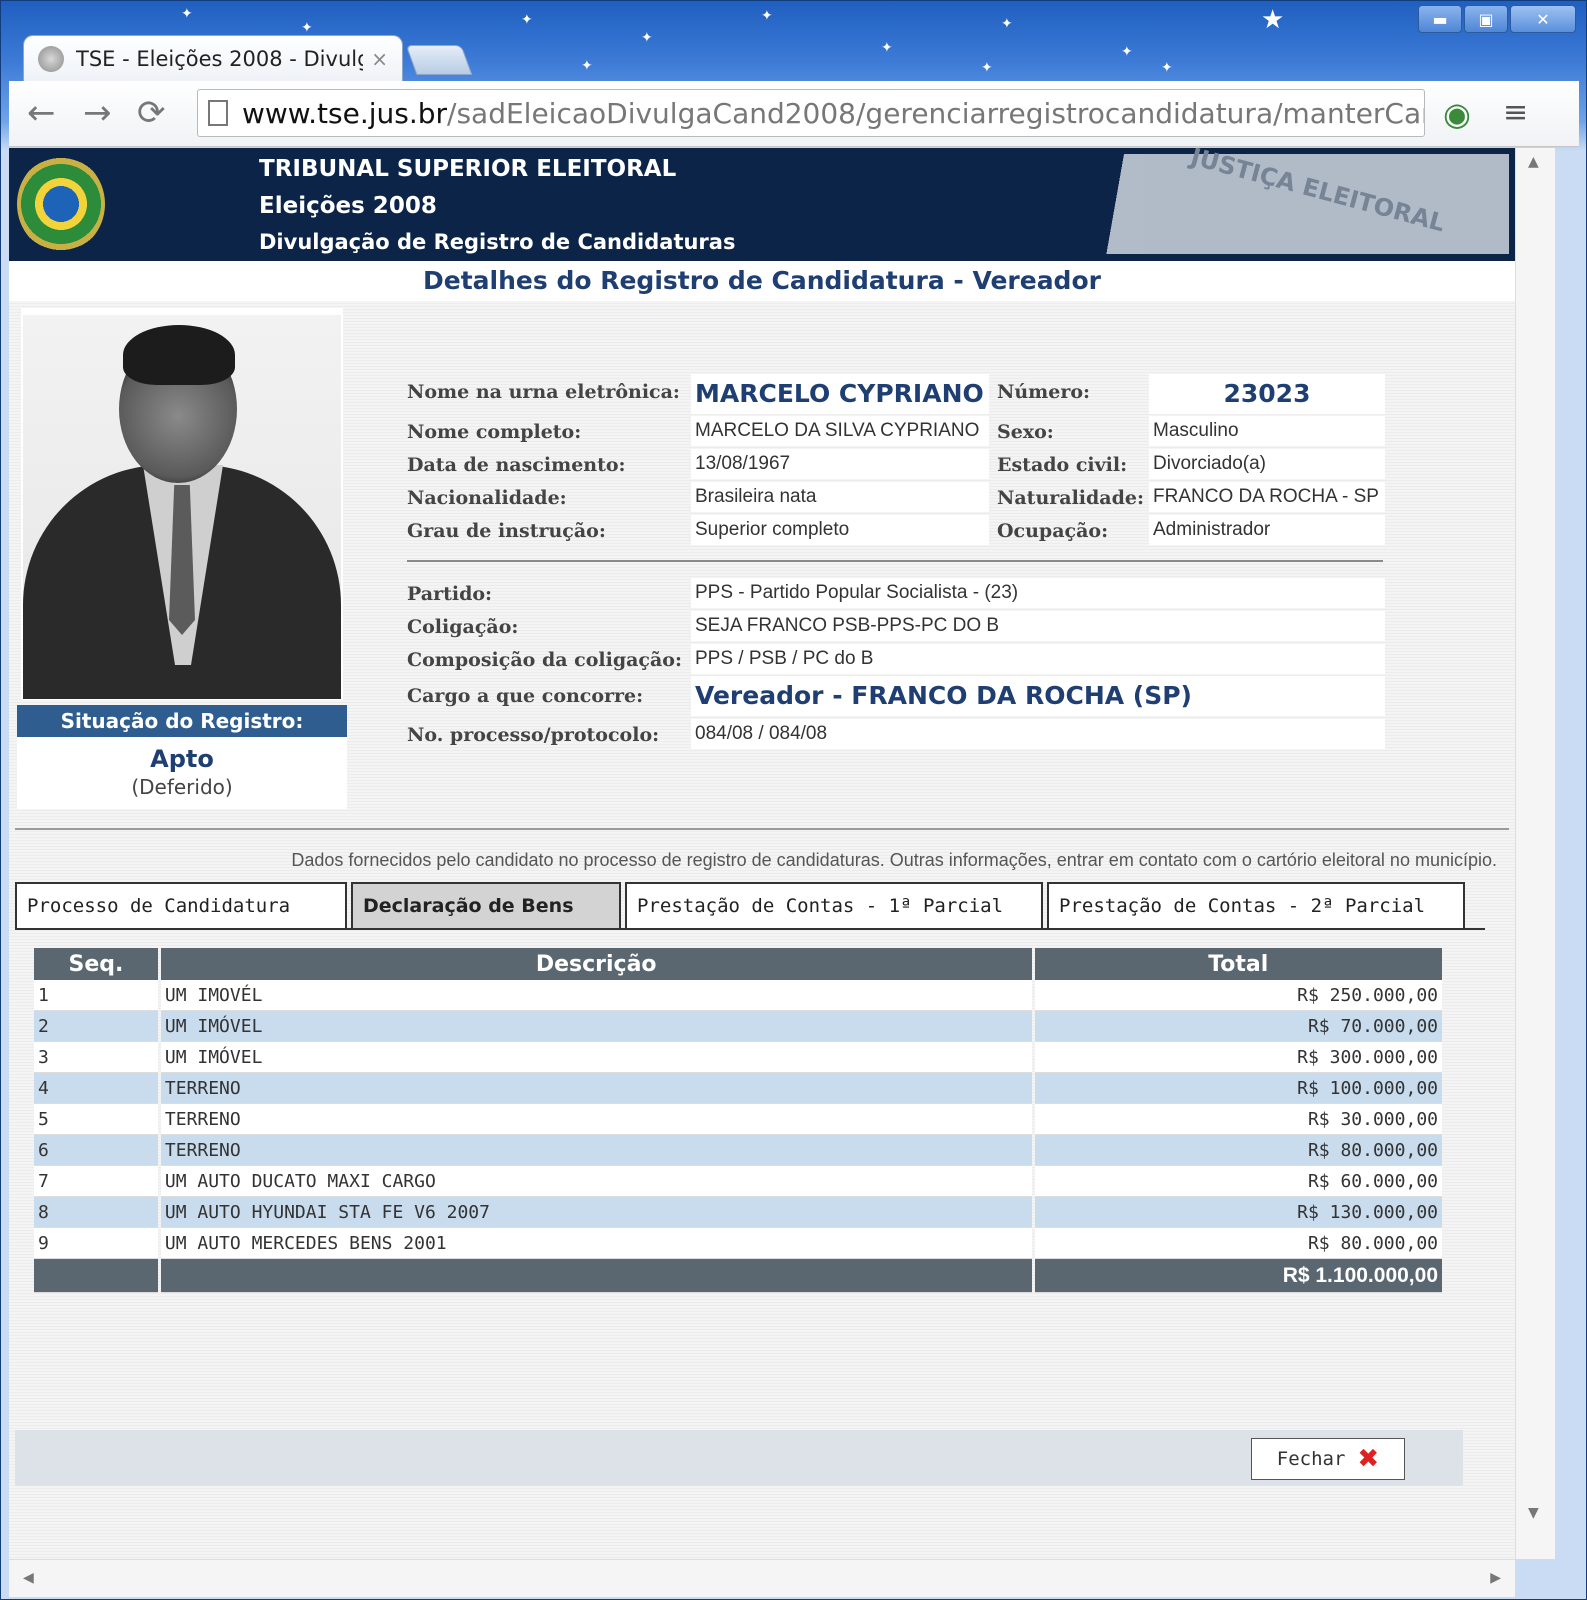  Describe the element at coordinates (1543, 19) in the screenshot. I see `window-close-button: ✕` at that location.